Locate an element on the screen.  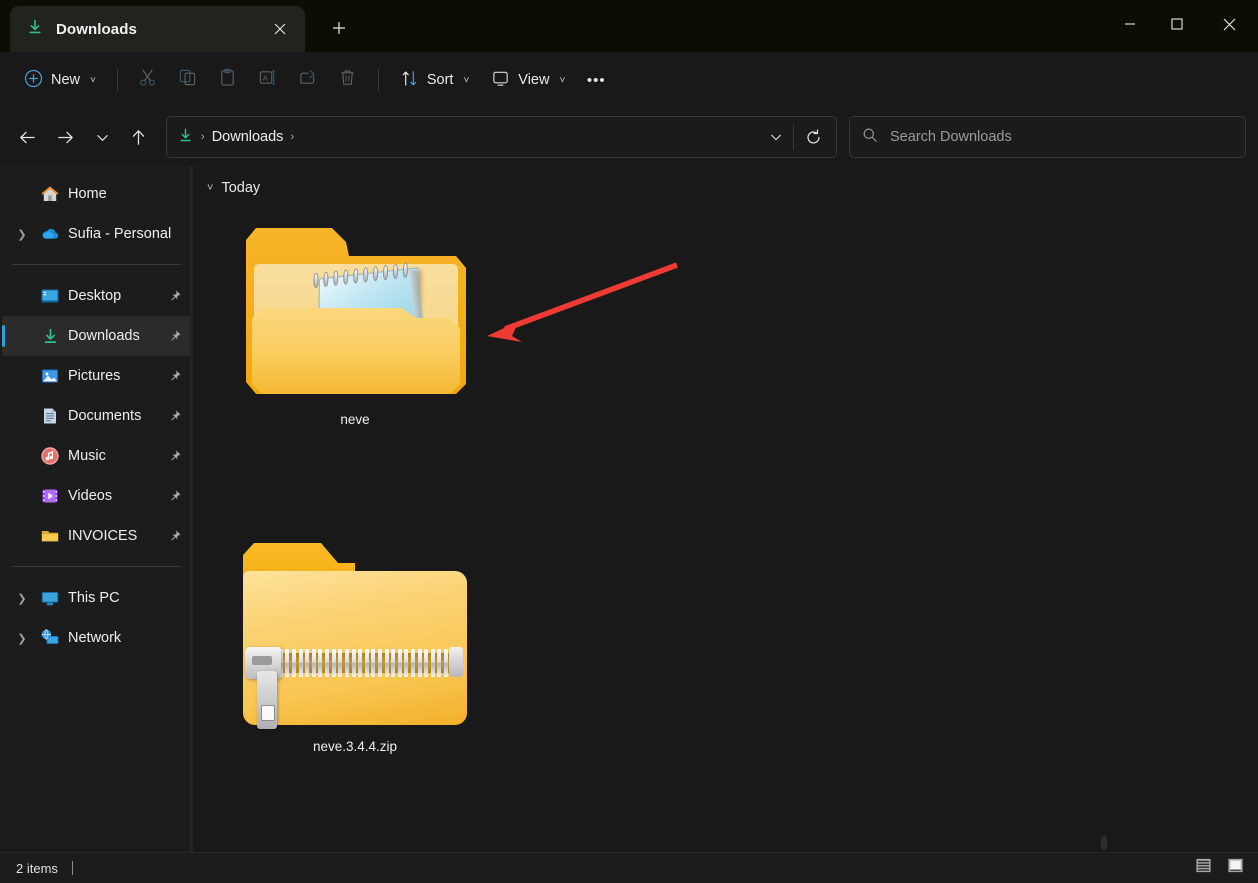
file-item-neve: neve is located at coordinates (355, 326).